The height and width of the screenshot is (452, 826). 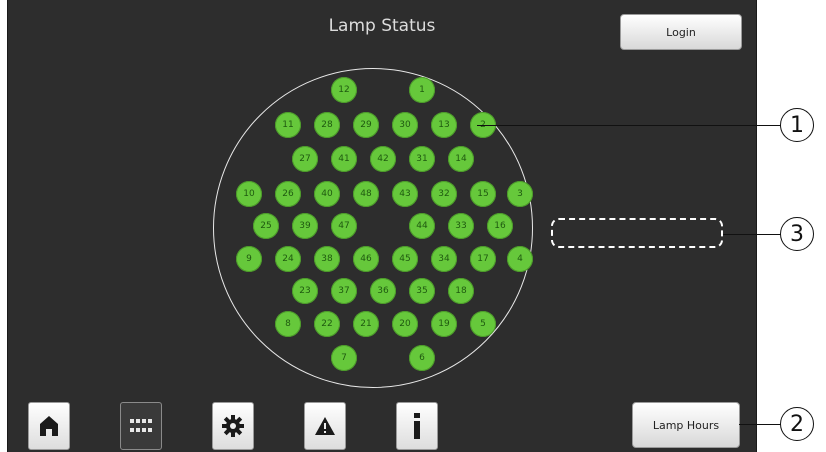 I want to click on callout-3: 3, so click(x=797, y=234).